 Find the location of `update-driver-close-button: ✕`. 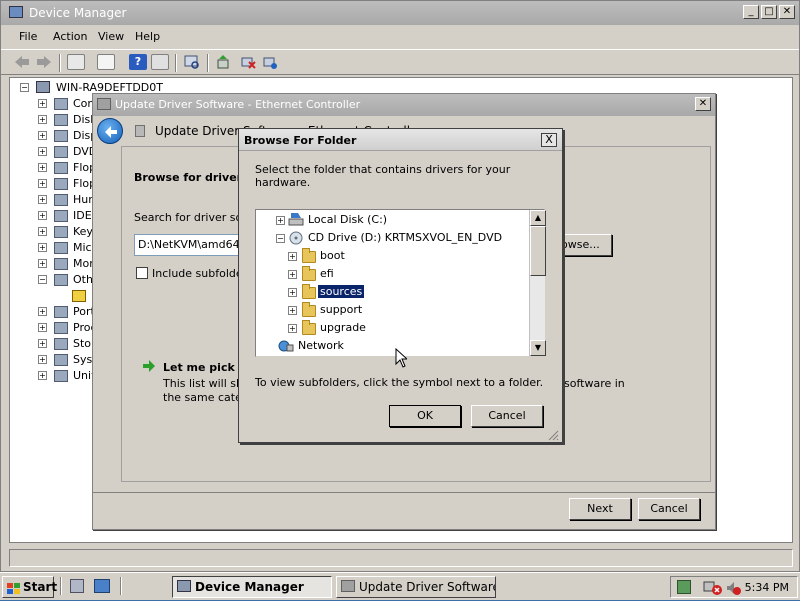

update-driver-close-button: ✕ is located at coordinates (703, 104).